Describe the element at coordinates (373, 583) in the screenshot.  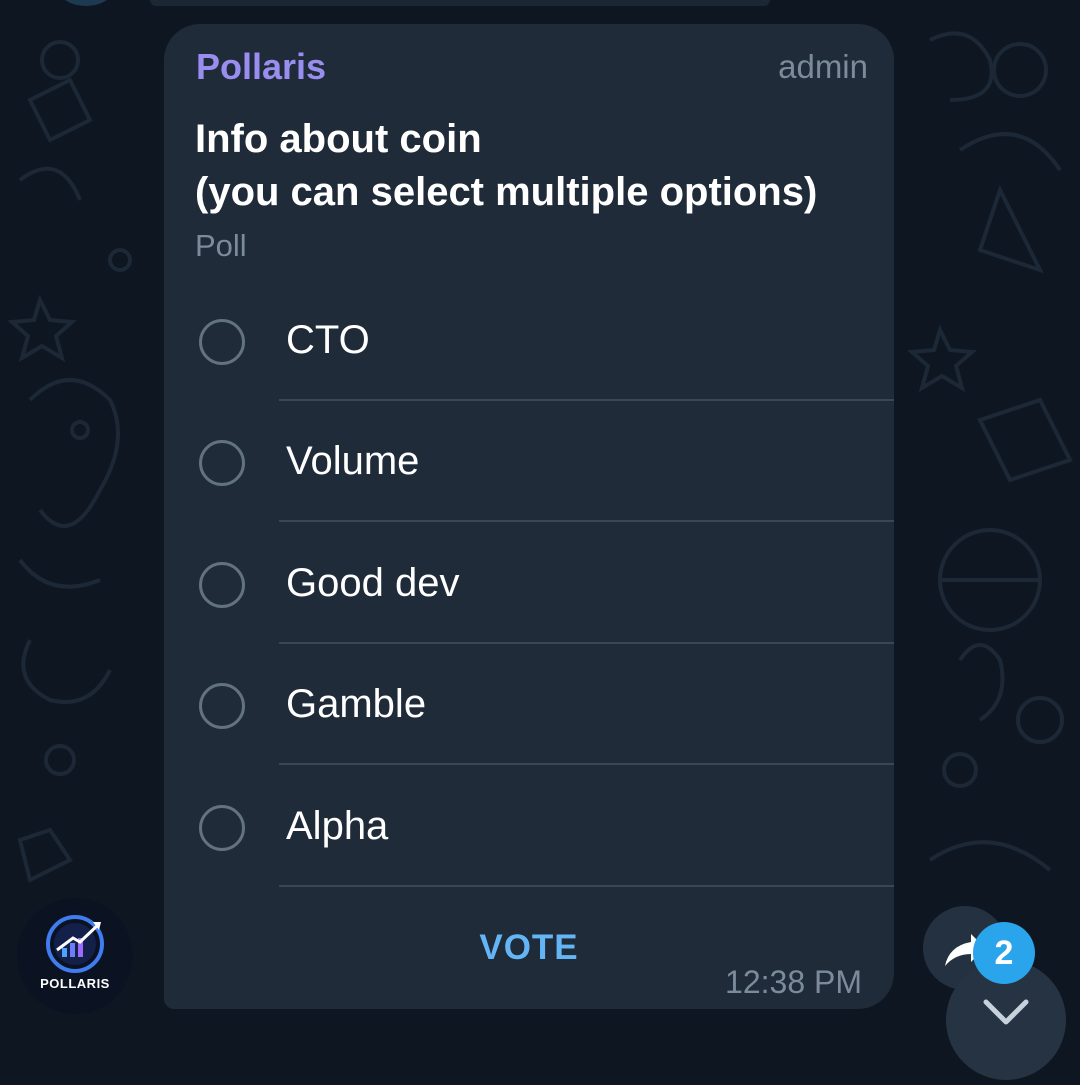
I see `poll-option-label: Good dev` at that location.